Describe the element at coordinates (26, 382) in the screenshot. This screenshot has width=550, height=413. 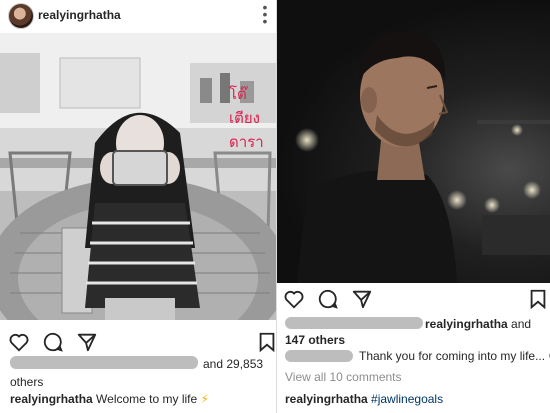
I see `likes-others: others` at that location.